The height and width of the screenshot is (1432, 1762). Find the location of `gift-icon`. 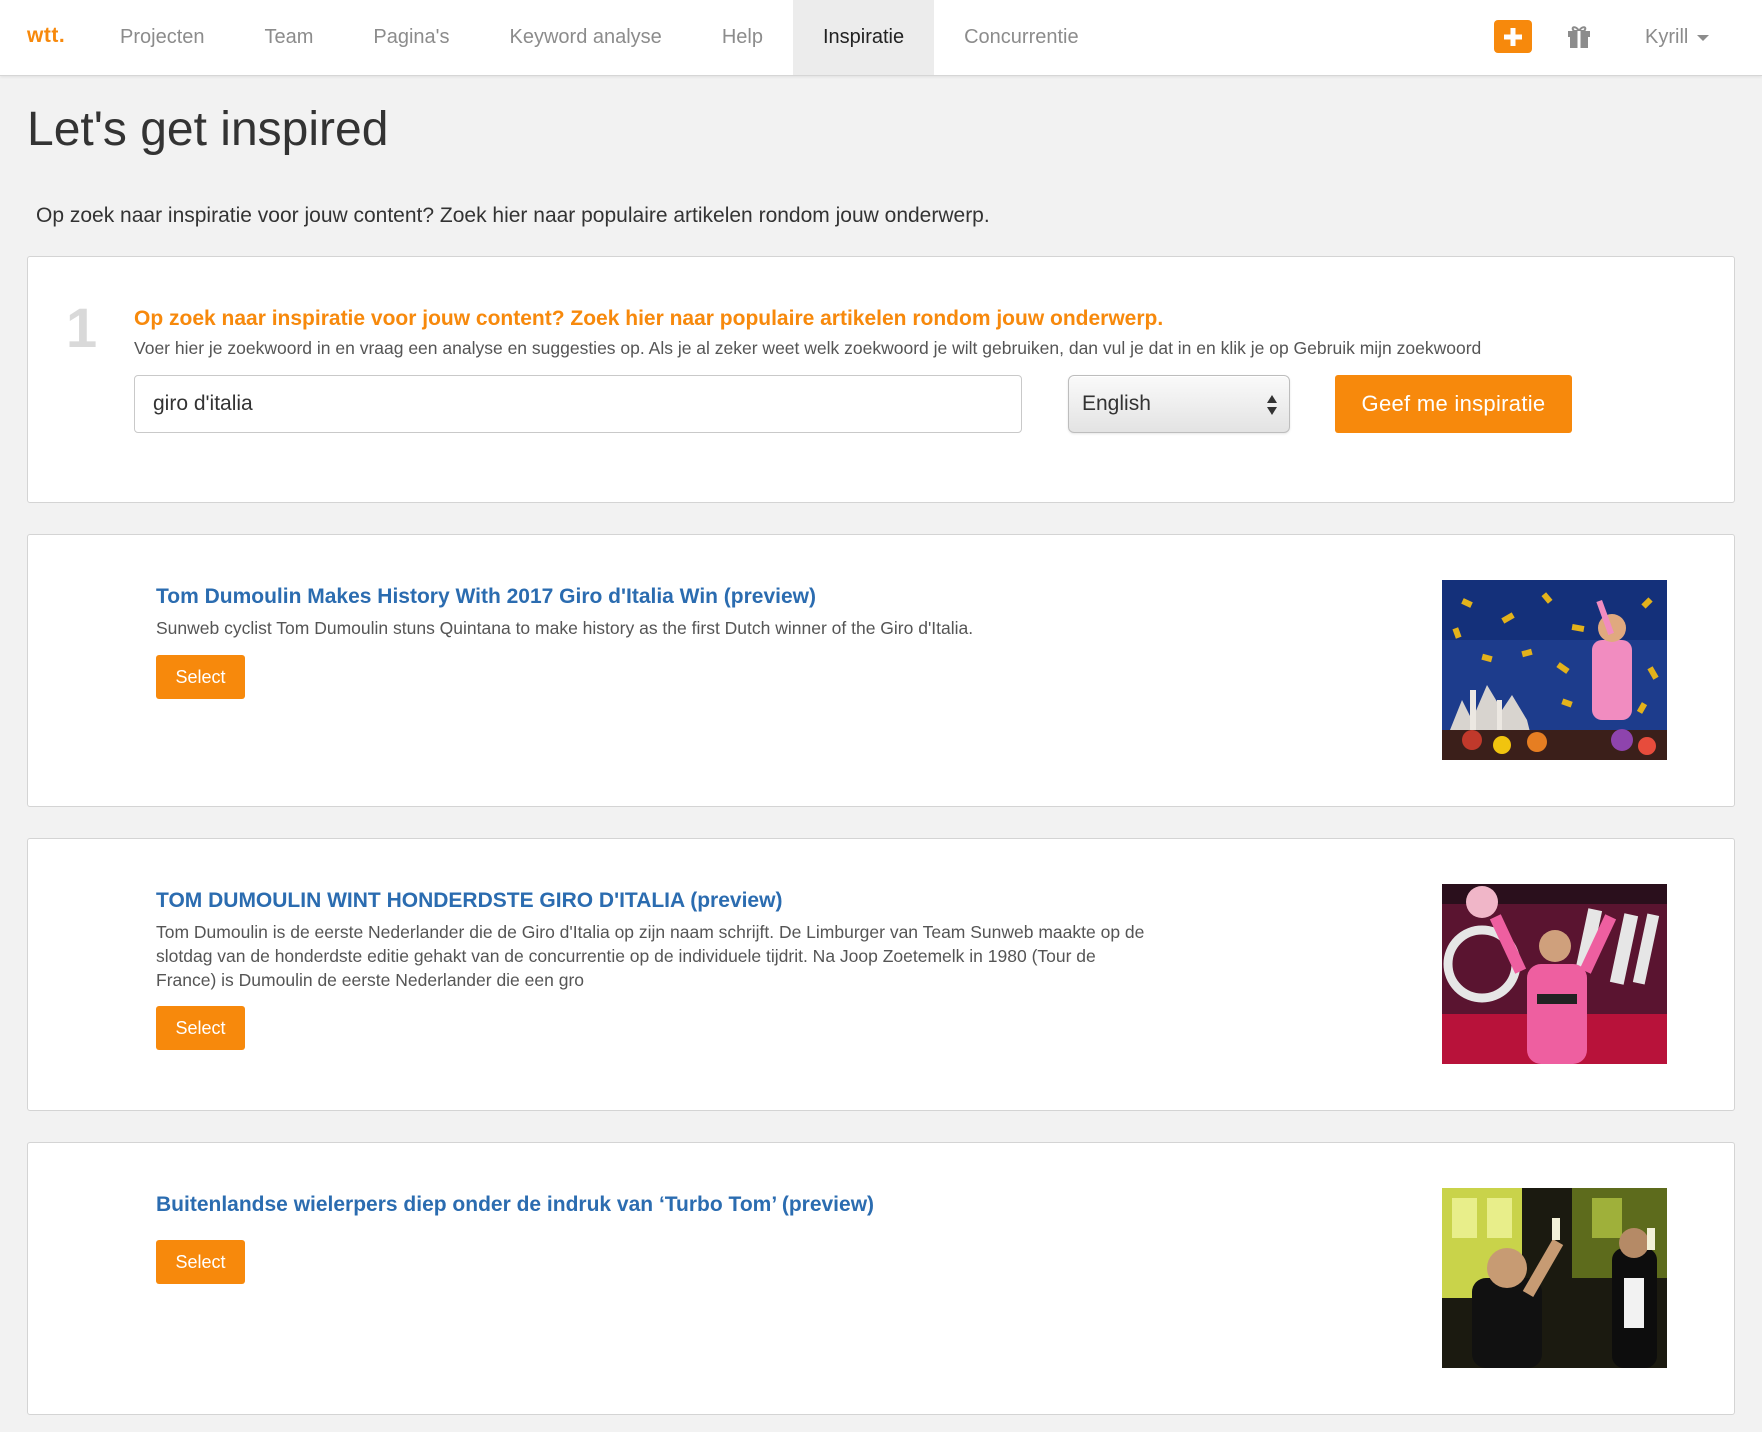

gift-icon is located at coordinates (1579, 37).